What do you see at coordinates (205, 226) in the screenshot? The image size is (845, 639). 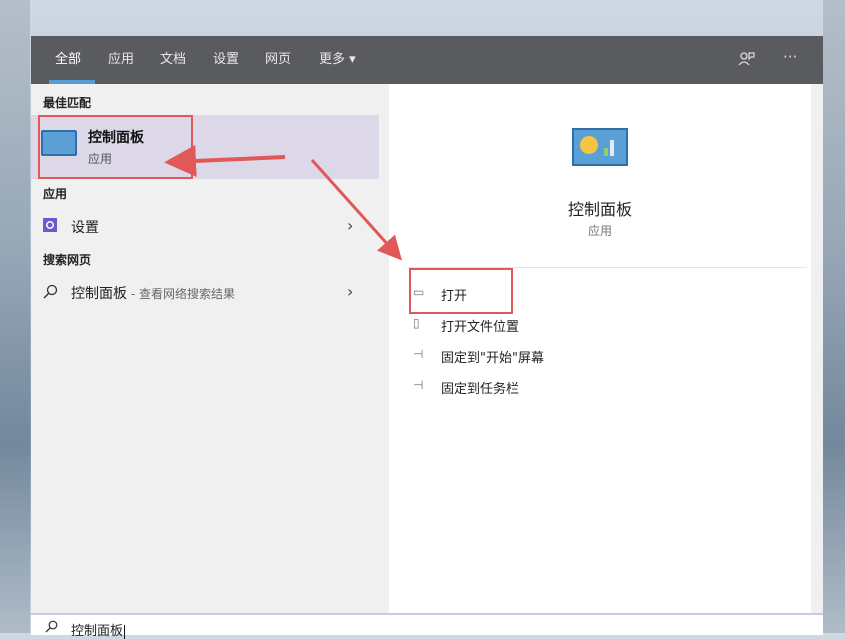 I see `app-item-settings: 设置 ›` at bounding box center [205, 226].